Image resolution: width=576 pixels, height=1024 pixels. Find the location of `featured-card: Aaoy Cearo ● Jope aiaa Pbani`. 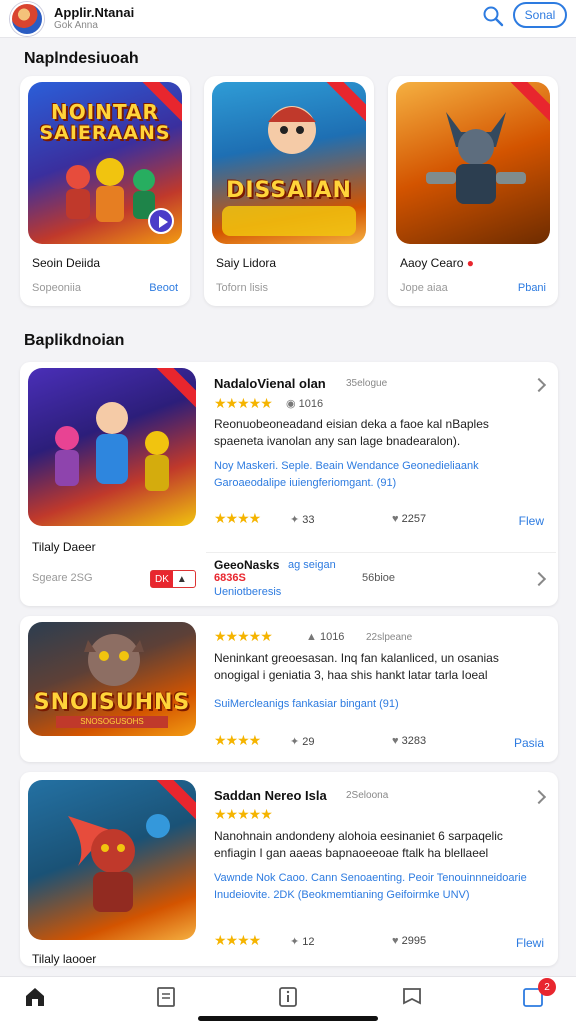

featured-card: Aaoy Cearo ● Jope aiaa Pbani is located at coordinates (473, 191).